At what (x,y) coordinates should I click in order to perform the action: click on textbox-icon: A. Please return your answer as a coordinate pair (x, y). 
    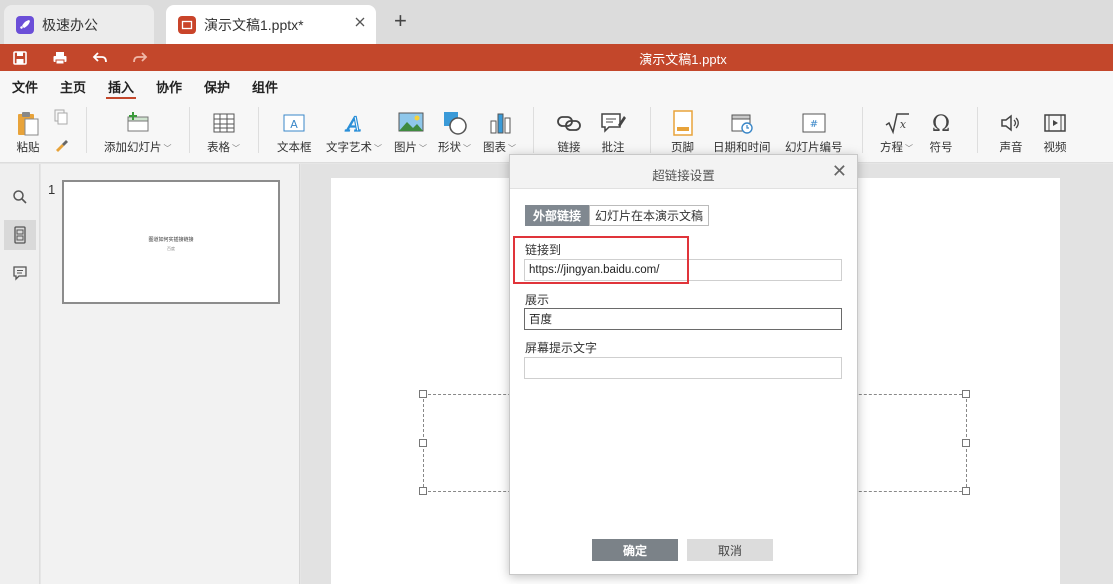
    Looking at the image, I should click on (294, 123).